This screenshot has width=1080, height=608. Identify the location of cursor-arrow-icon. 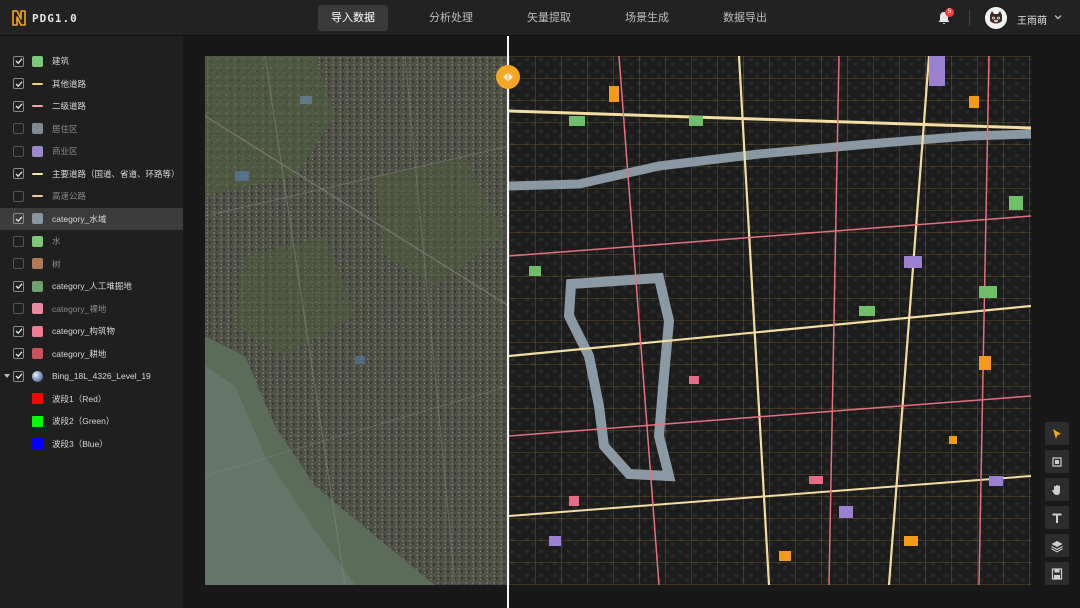
(1057, 433).